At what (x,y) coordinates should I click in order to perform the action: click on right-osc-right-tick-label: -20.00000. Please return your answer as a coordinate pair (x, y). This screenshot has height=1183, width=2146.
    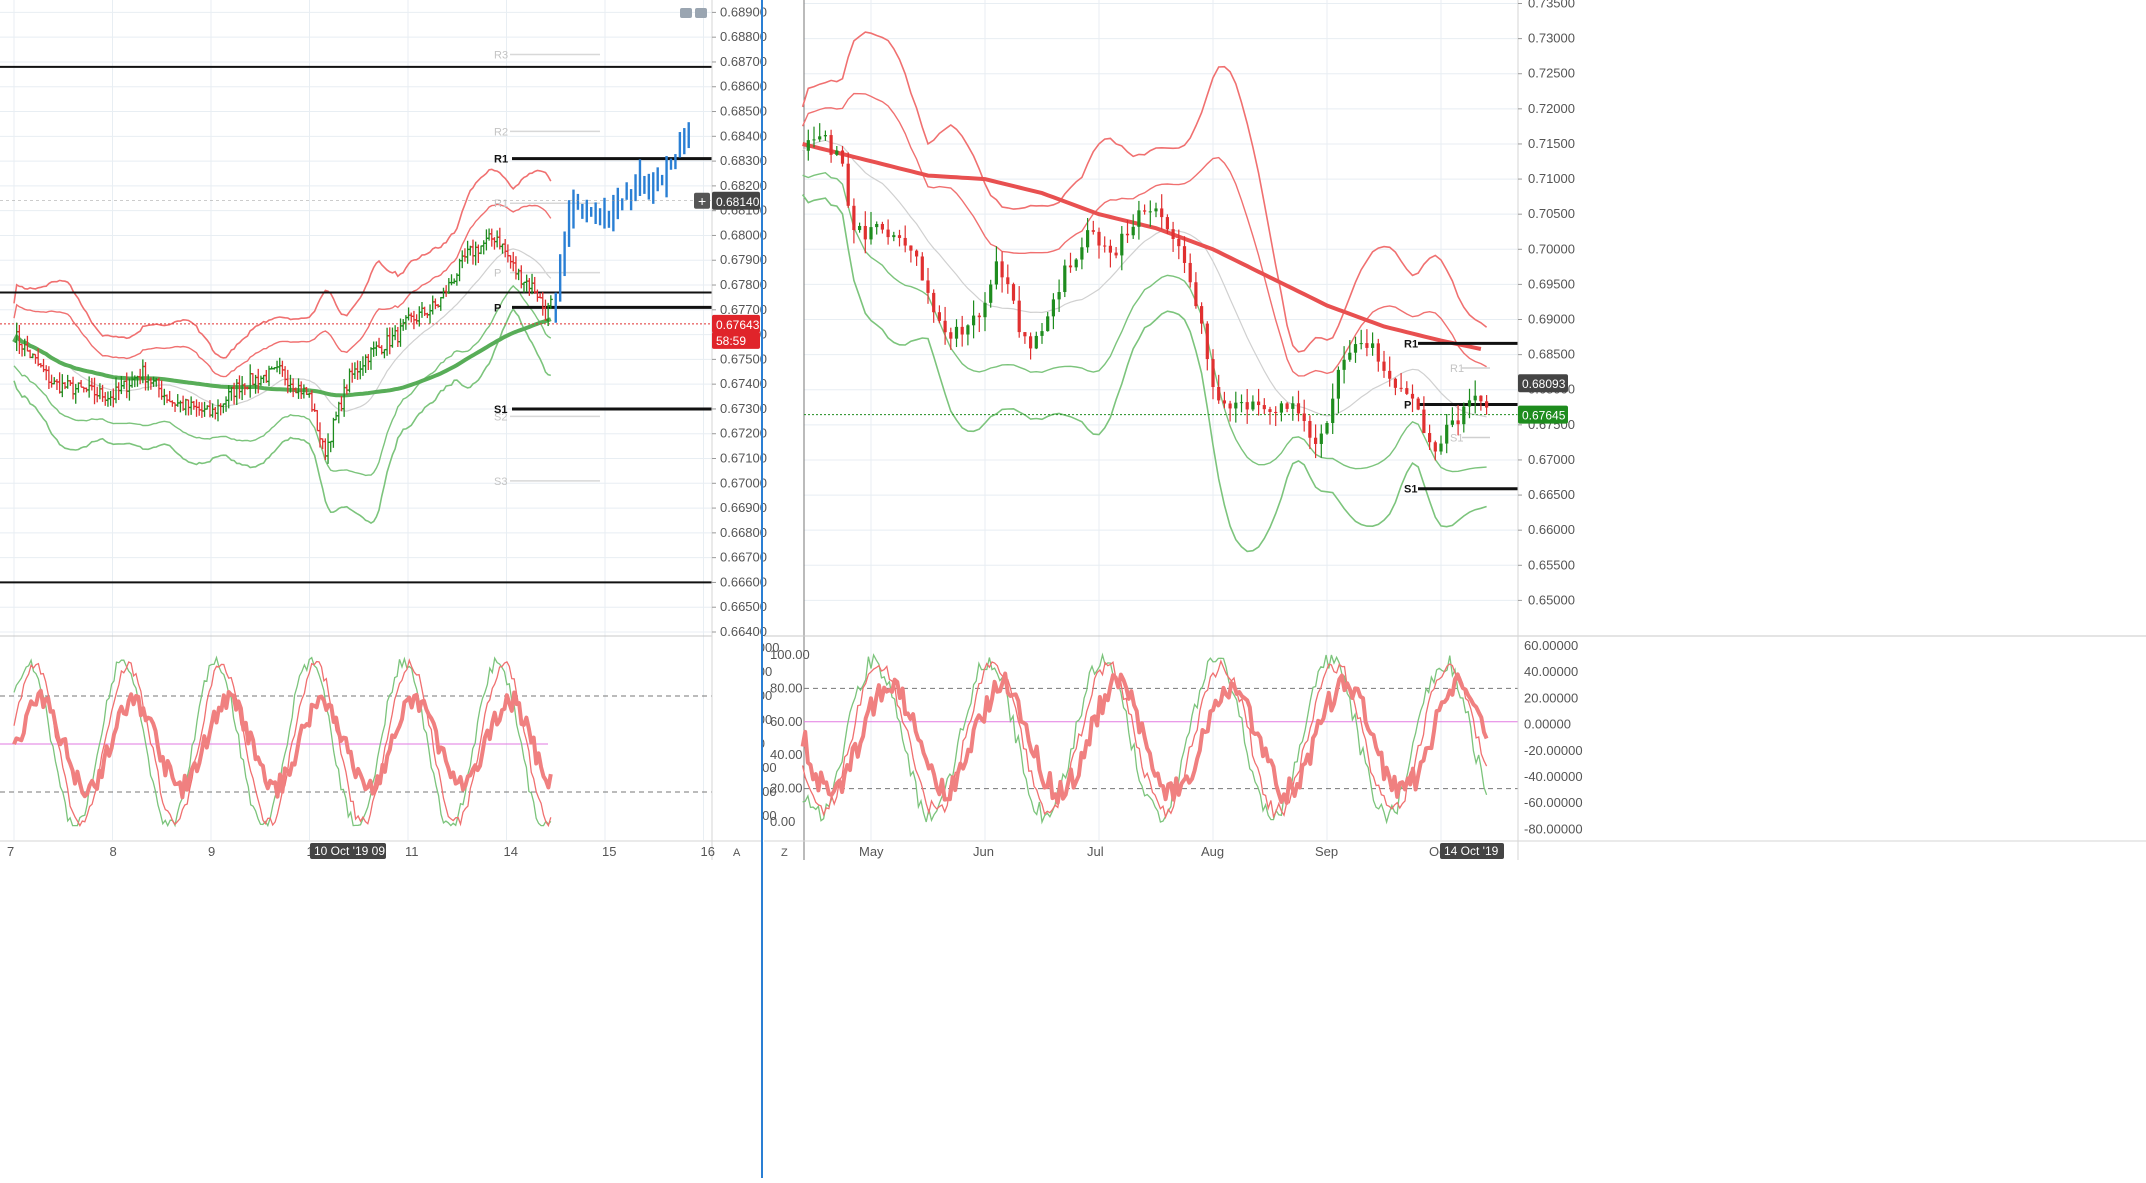
    Looking at the image, I should click on (1553, 750).